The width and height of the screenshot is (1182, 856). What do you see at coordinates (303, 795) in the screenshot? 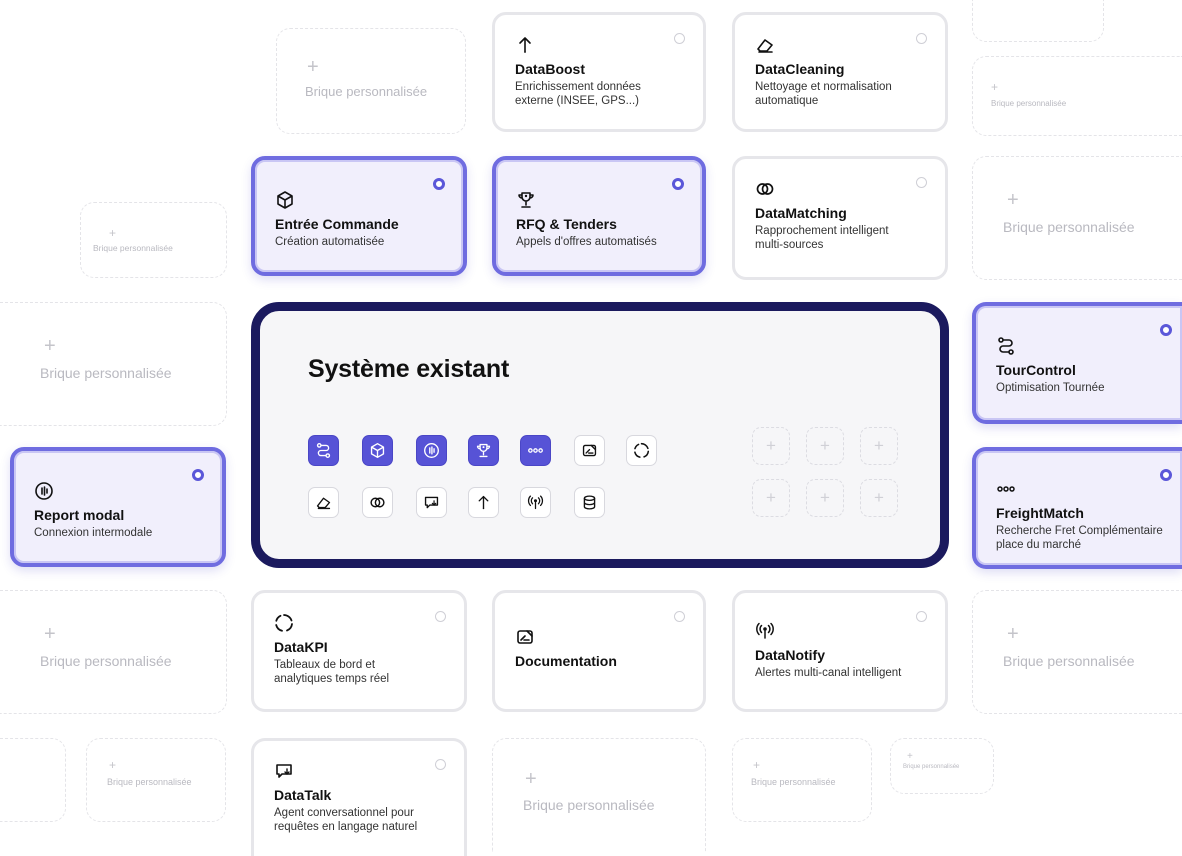
I see `card-title: DataTalk` at bounding box center [303, 795].